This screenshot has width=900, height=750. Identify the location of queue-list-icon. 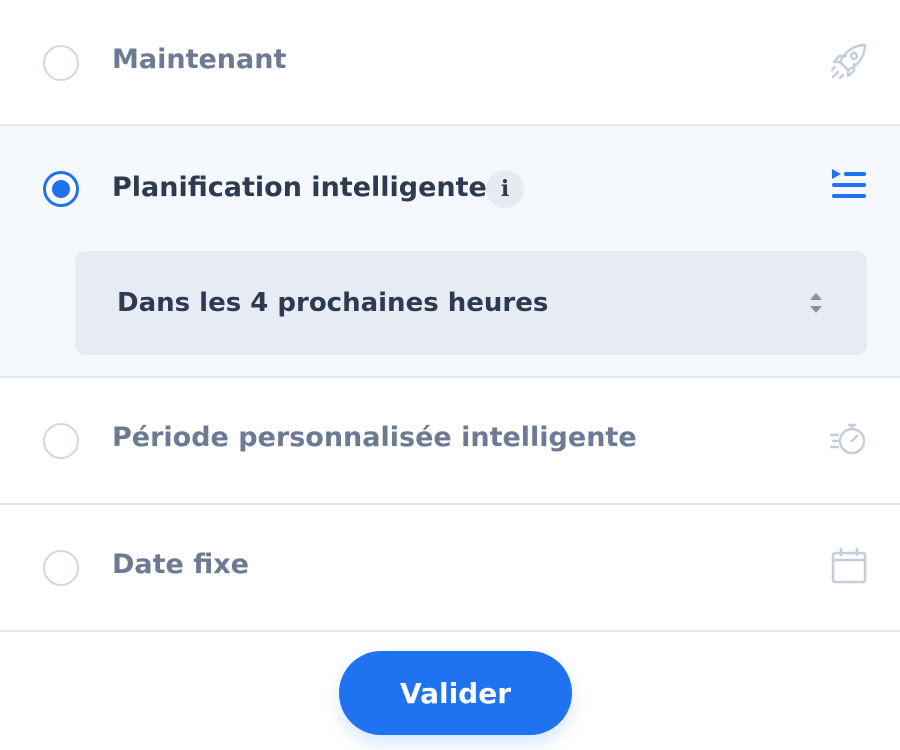
(849, 183).